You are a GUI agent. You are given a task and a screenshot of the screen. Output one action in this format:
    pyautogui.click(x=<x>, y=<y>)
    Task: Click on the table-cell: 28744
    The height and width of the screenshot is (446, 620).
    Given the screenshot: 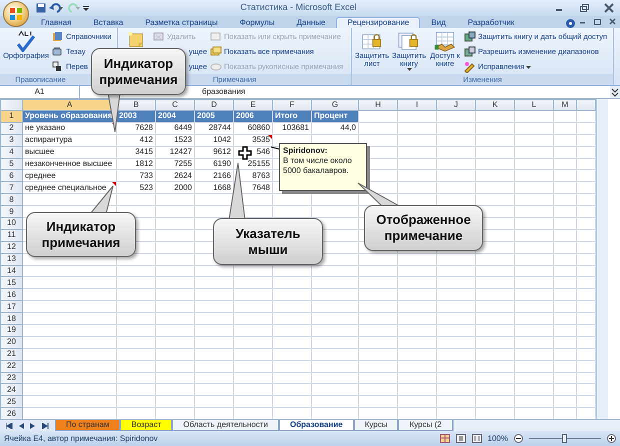 What is the action you would take?
    pyautogui.click(x=214, y=128)
    